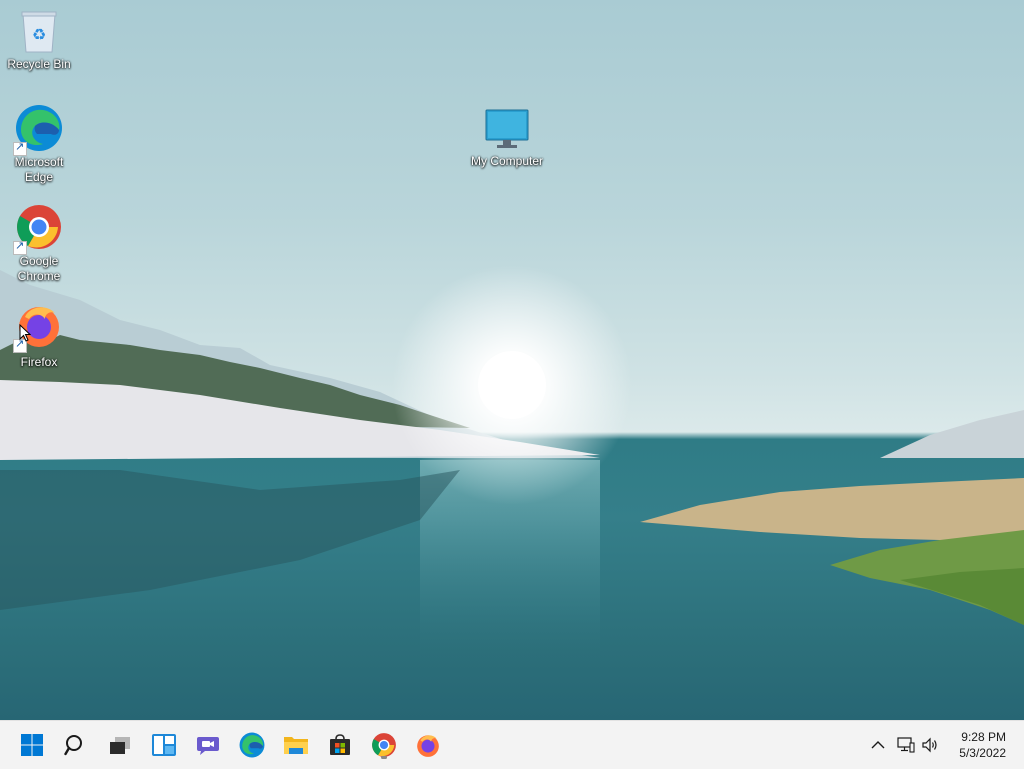 The height and width of the screenshot is (769, 1024). I want to click on clock-time: 9:28 PM, so click(983, 737).